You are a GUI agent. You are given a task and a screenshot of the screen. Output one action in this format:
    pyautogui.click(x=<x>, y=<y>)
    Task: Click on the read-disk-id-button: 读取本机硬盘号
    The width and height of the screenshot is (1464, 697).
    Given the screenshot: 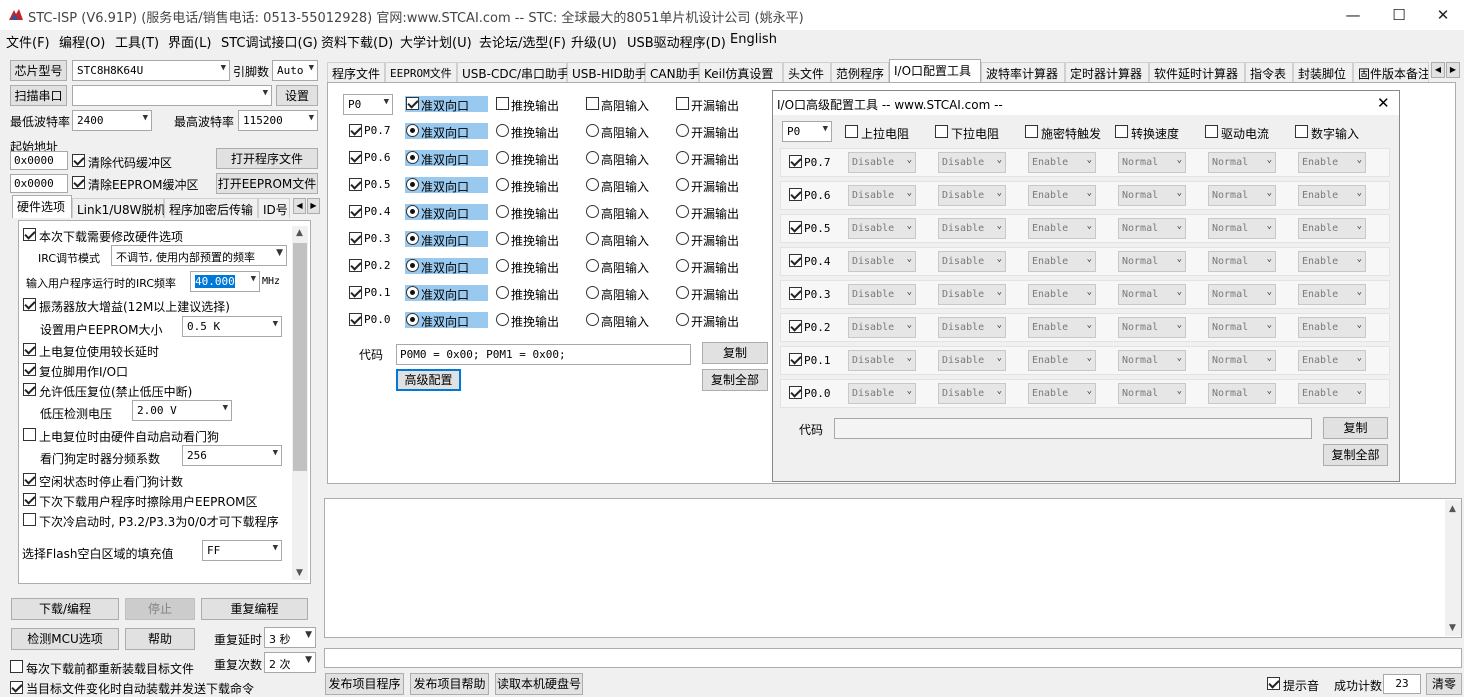 What is the action you would take?
    pyautogui.click(x=539, y=684)
    